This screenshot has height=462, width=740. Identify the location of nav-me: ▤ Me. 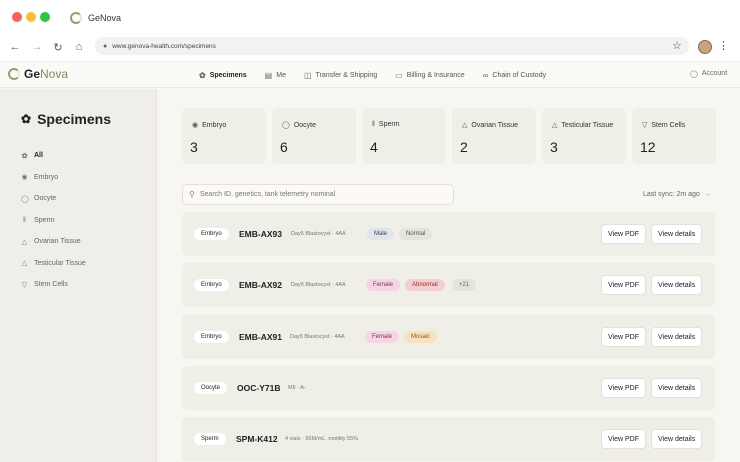
(275, 75).